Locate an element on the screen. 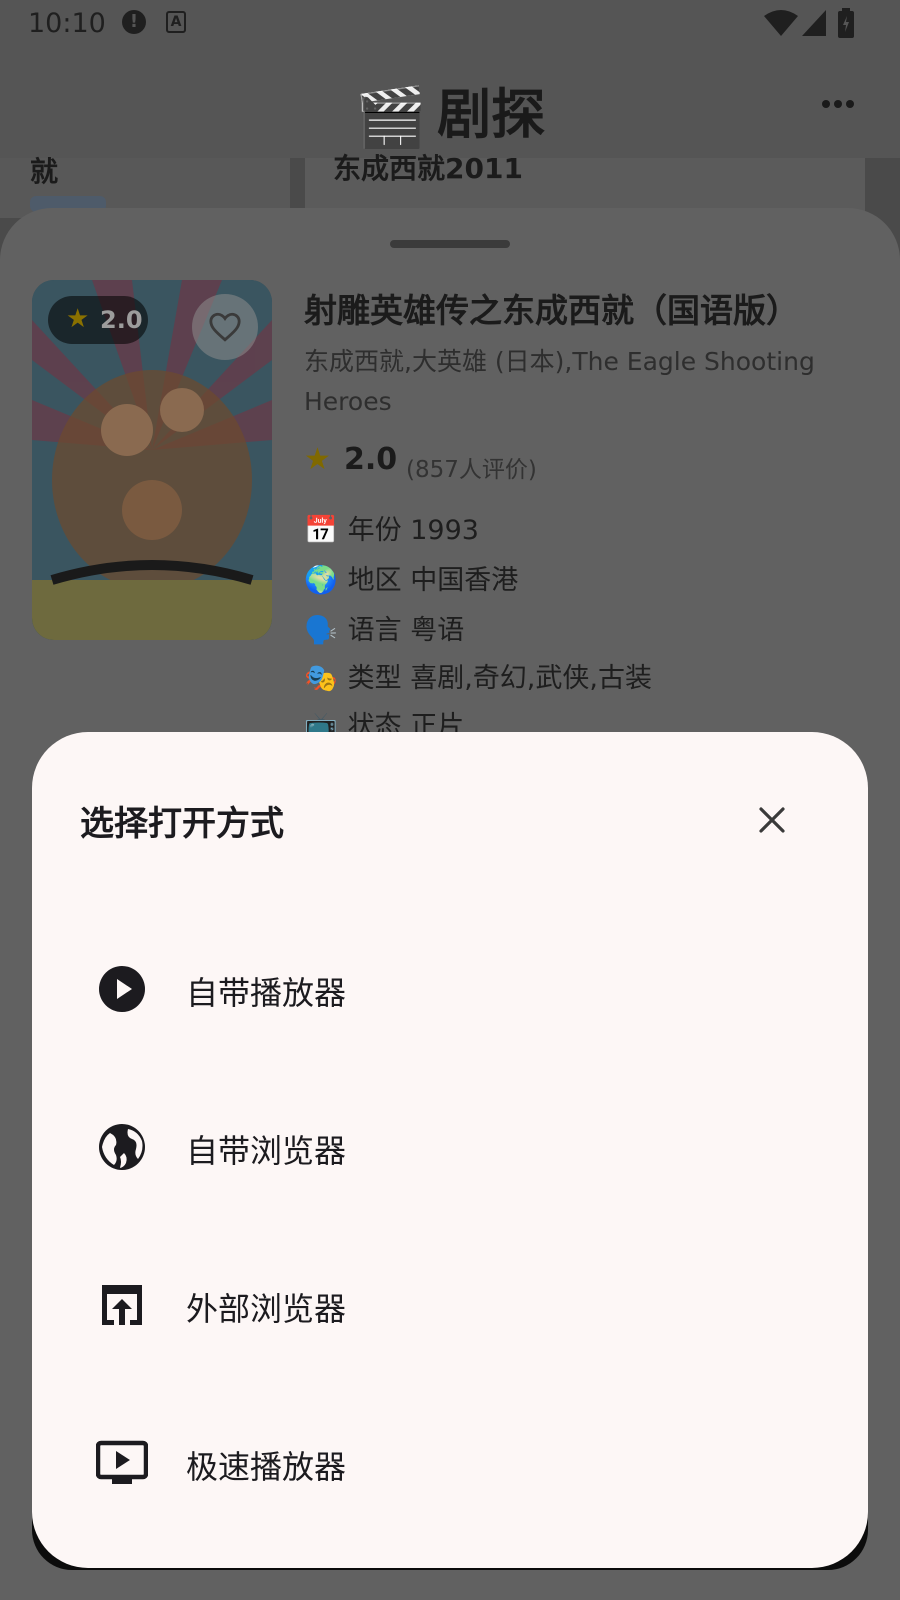 The image size is (900, 1600). close-icon is located at coordinates (772, 820).